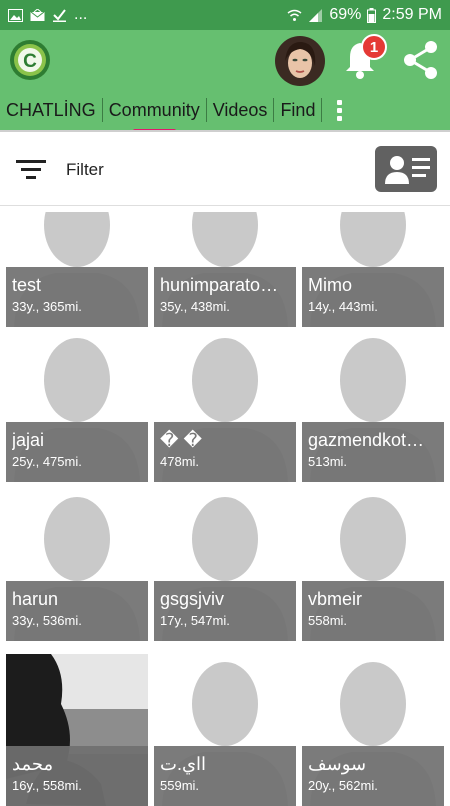 The image size is (450, 806). I want to click on profile-card: test 33y., 365mi., so click(77, 269).